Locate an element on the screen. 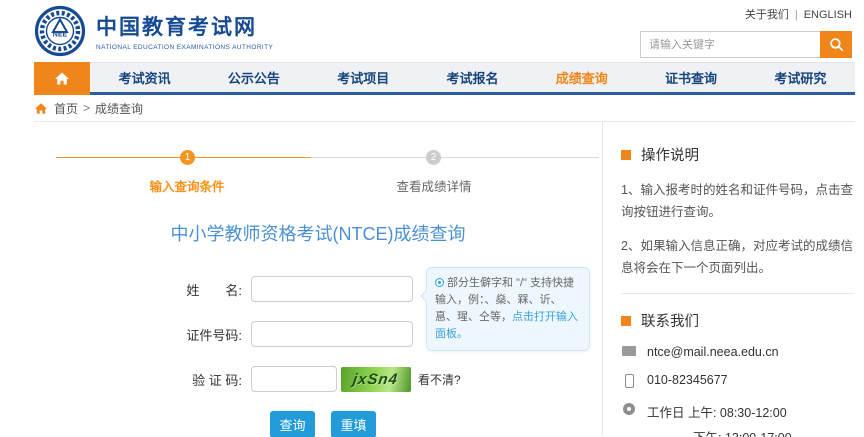 This screenshot has width=864, height=437. breadcrumb-home-link: 首页 is located at coordinates (66, 108).